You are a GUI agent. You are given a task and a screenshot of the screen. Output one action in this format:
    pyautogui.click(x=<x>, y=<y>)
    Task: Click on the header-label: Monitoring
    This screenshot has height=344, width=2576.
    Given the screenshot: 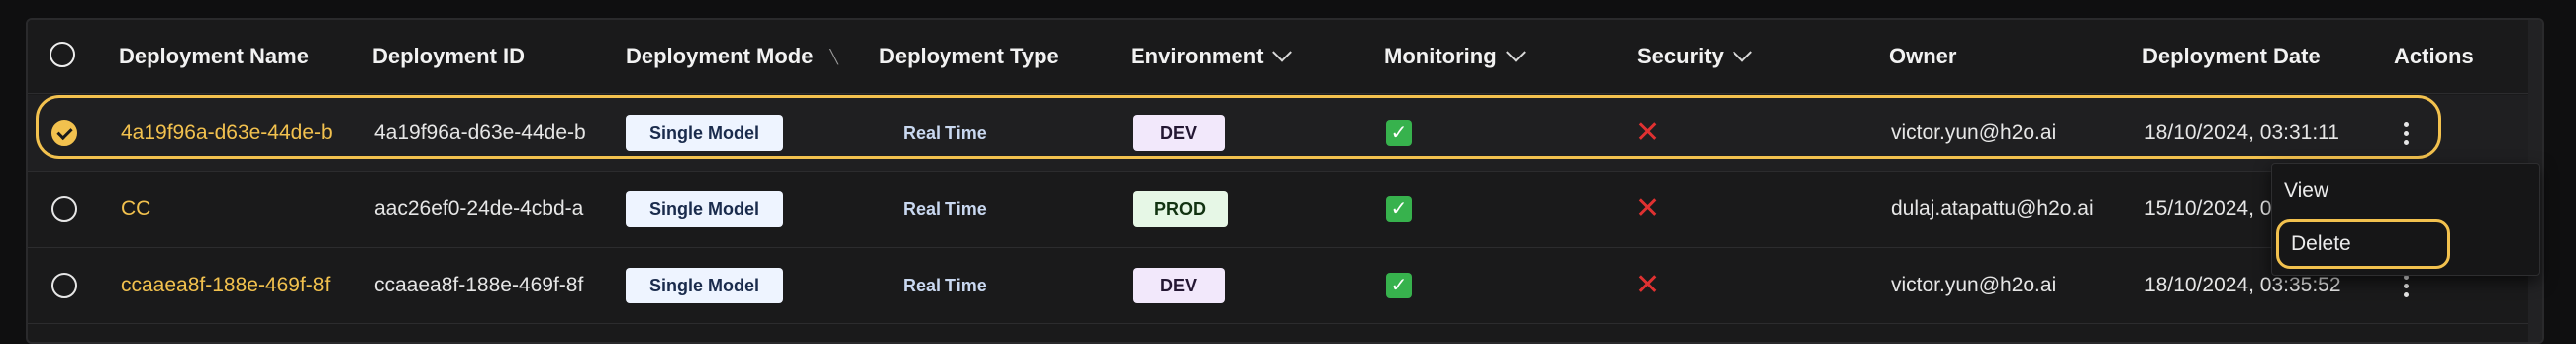 What is the action you would take?
    pyautogui.click(x=1440, y=56)
    